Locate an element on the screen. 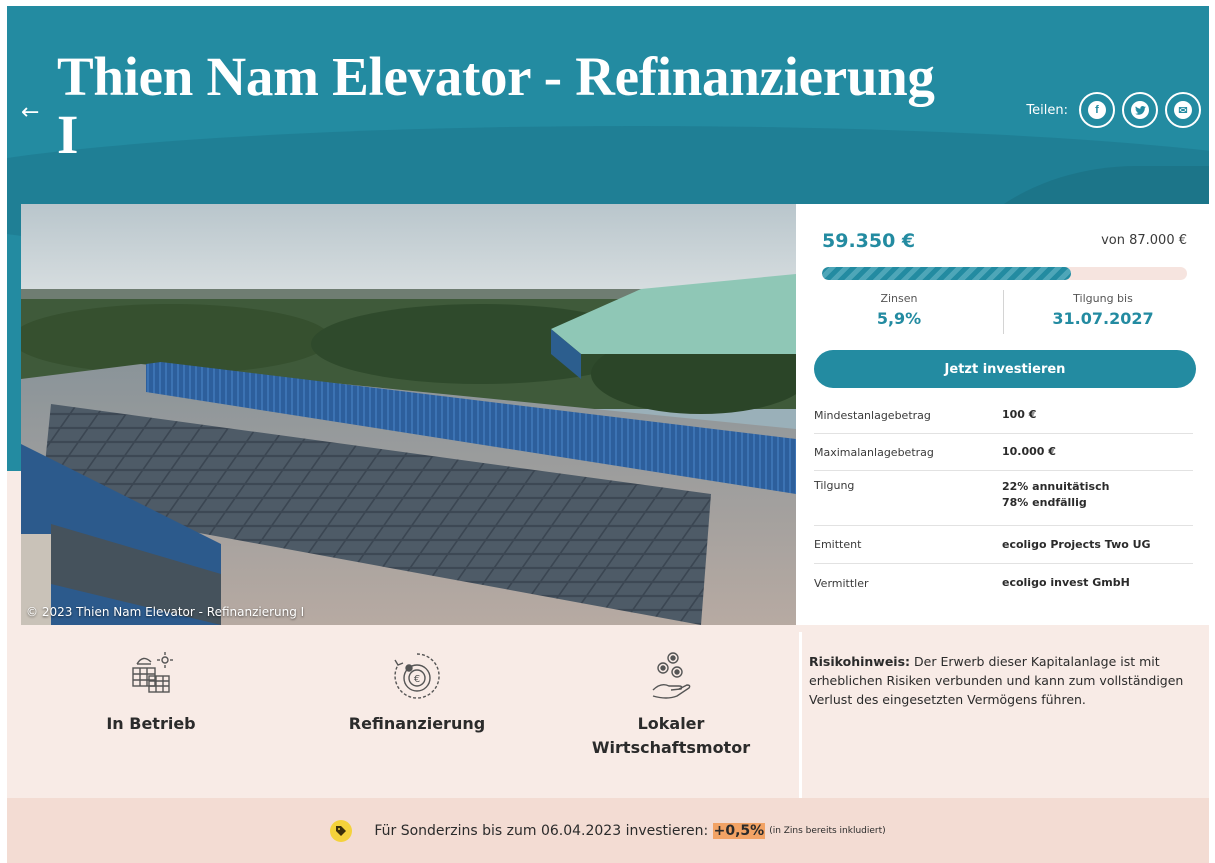  feature-label: In Betrieb is located at coordinates (151, 723).